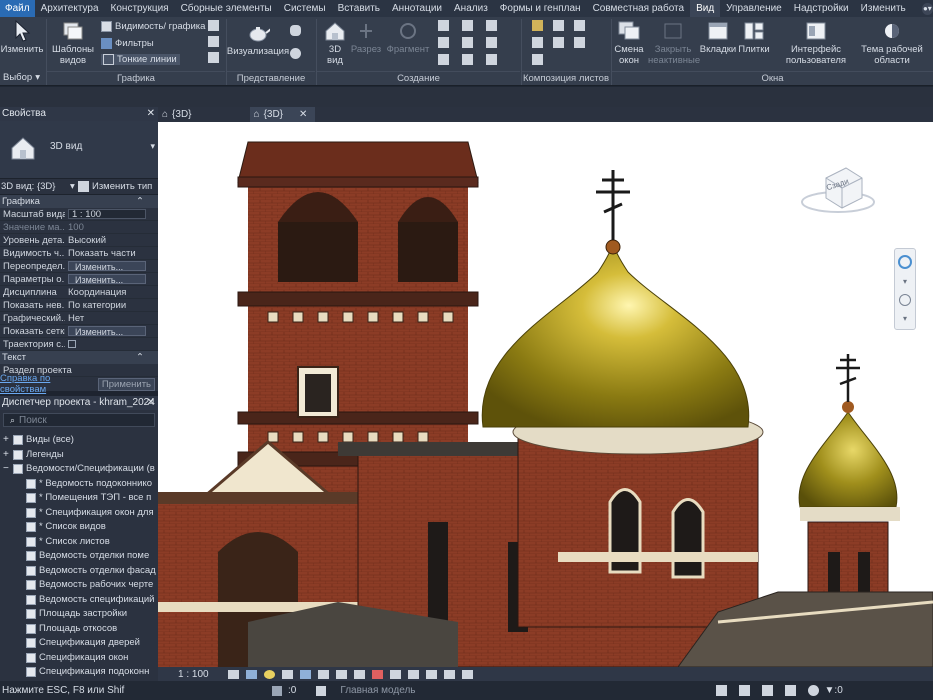 Image resolution: width=933 pixels, height=700 pixels. What do you see at coordinates (813, 690) in the screenshot?
I see `drag-elements-icon` at bounding box center [813, 690].